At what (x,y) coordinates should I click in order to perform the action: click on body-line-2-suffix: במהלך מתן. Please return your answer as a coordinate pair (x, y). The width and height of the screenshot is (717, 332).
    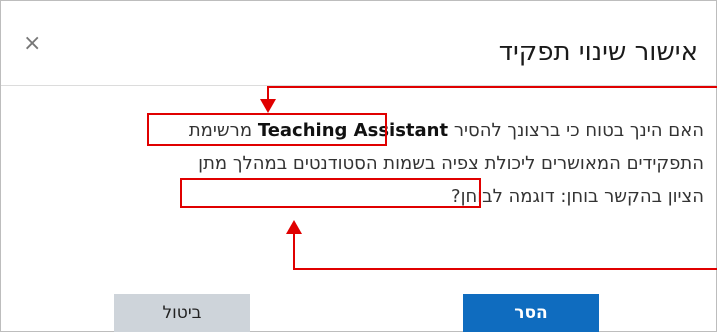
    Looking at the image, I should click on (243, 163).